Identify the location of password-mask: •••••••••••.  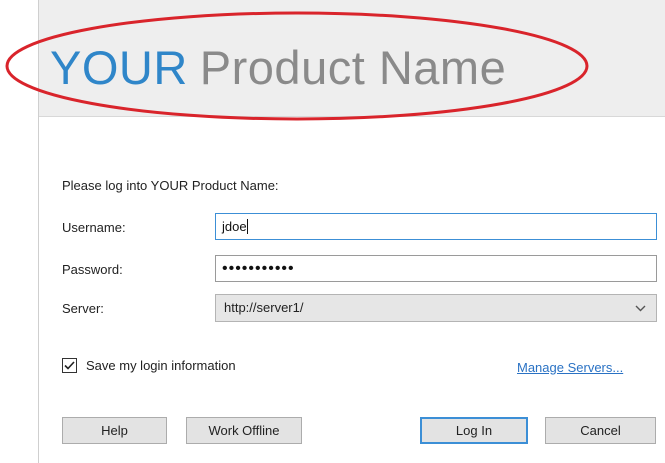
(258, 268).